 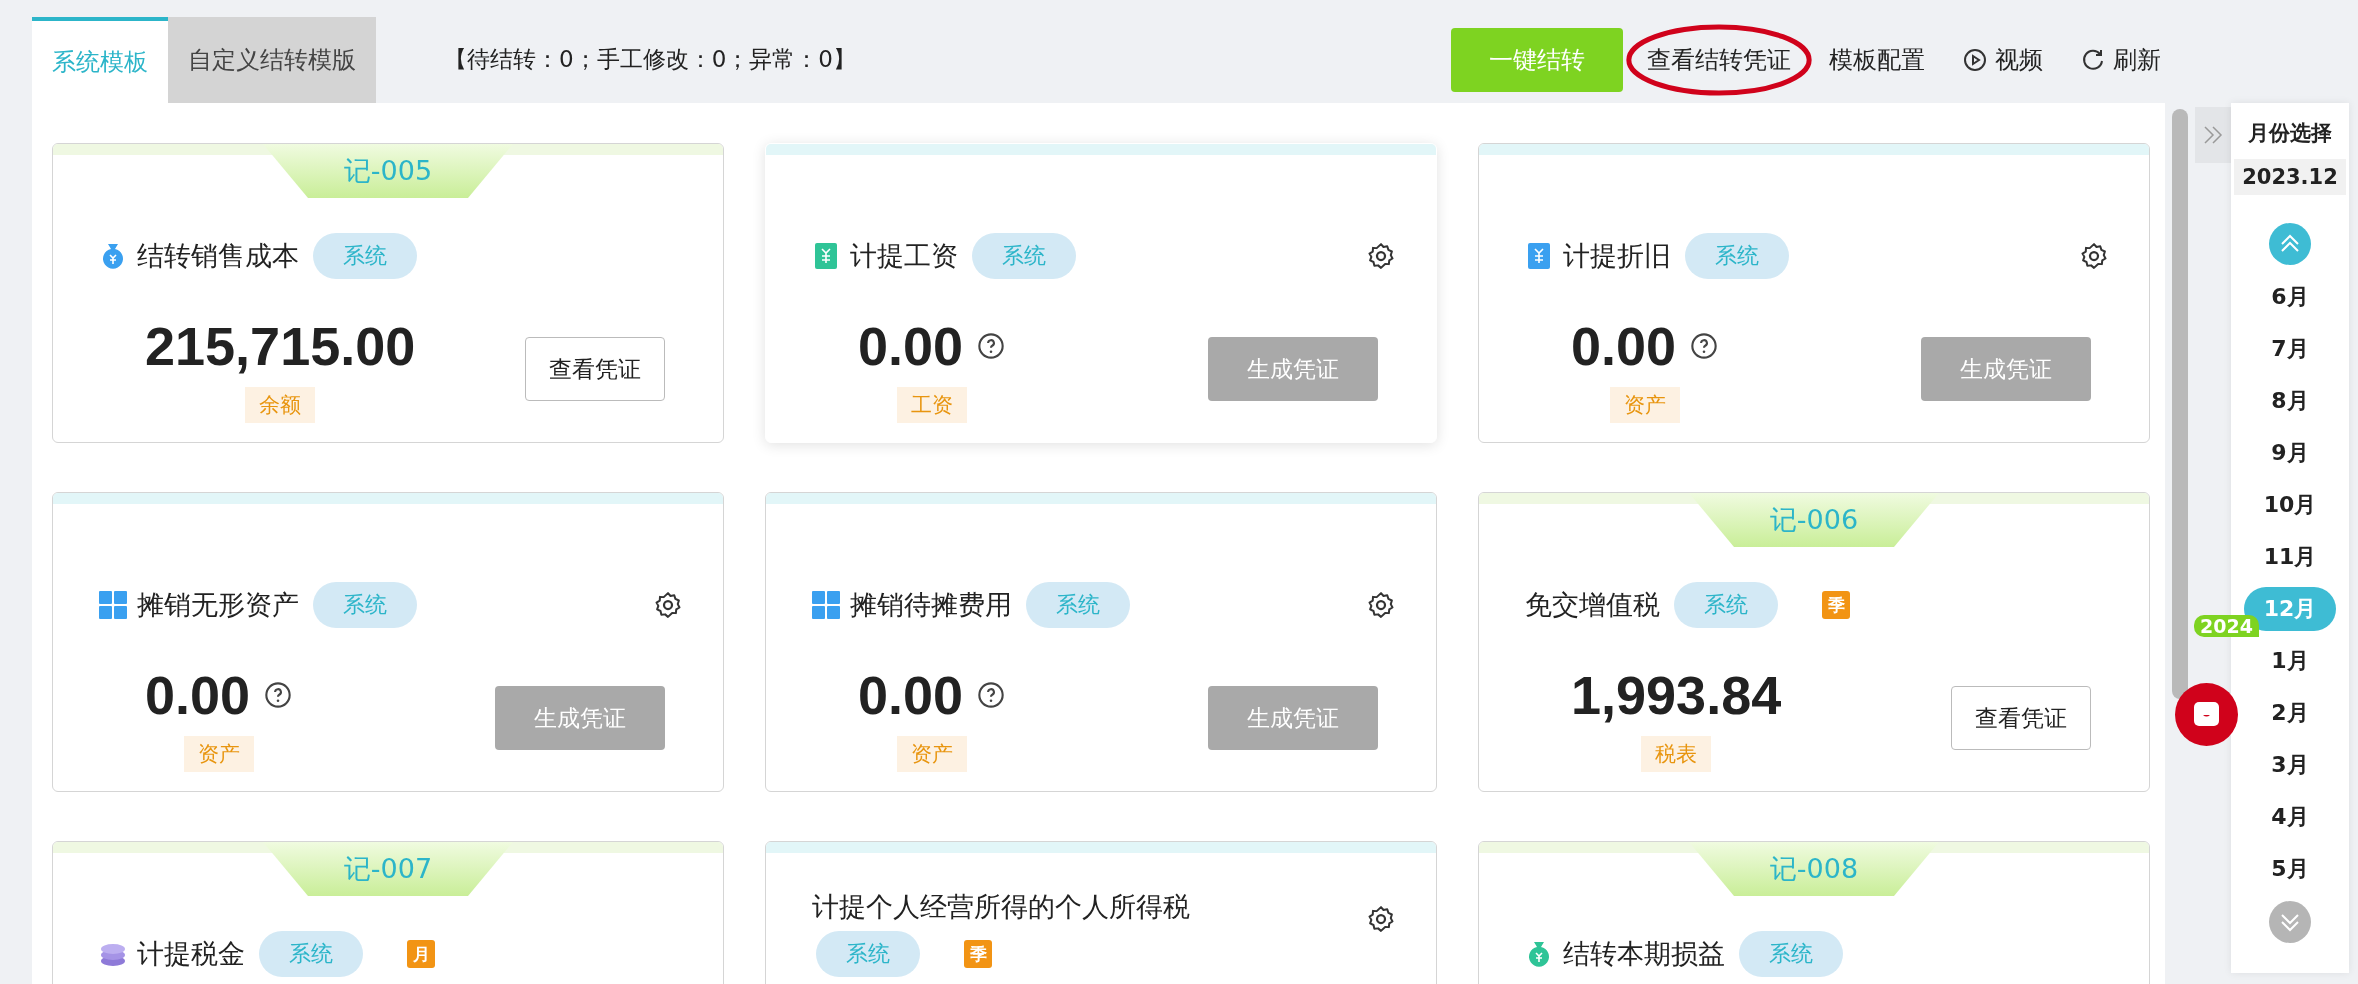 I want to click on month-item: 7月, so click(x=2290, y=349).